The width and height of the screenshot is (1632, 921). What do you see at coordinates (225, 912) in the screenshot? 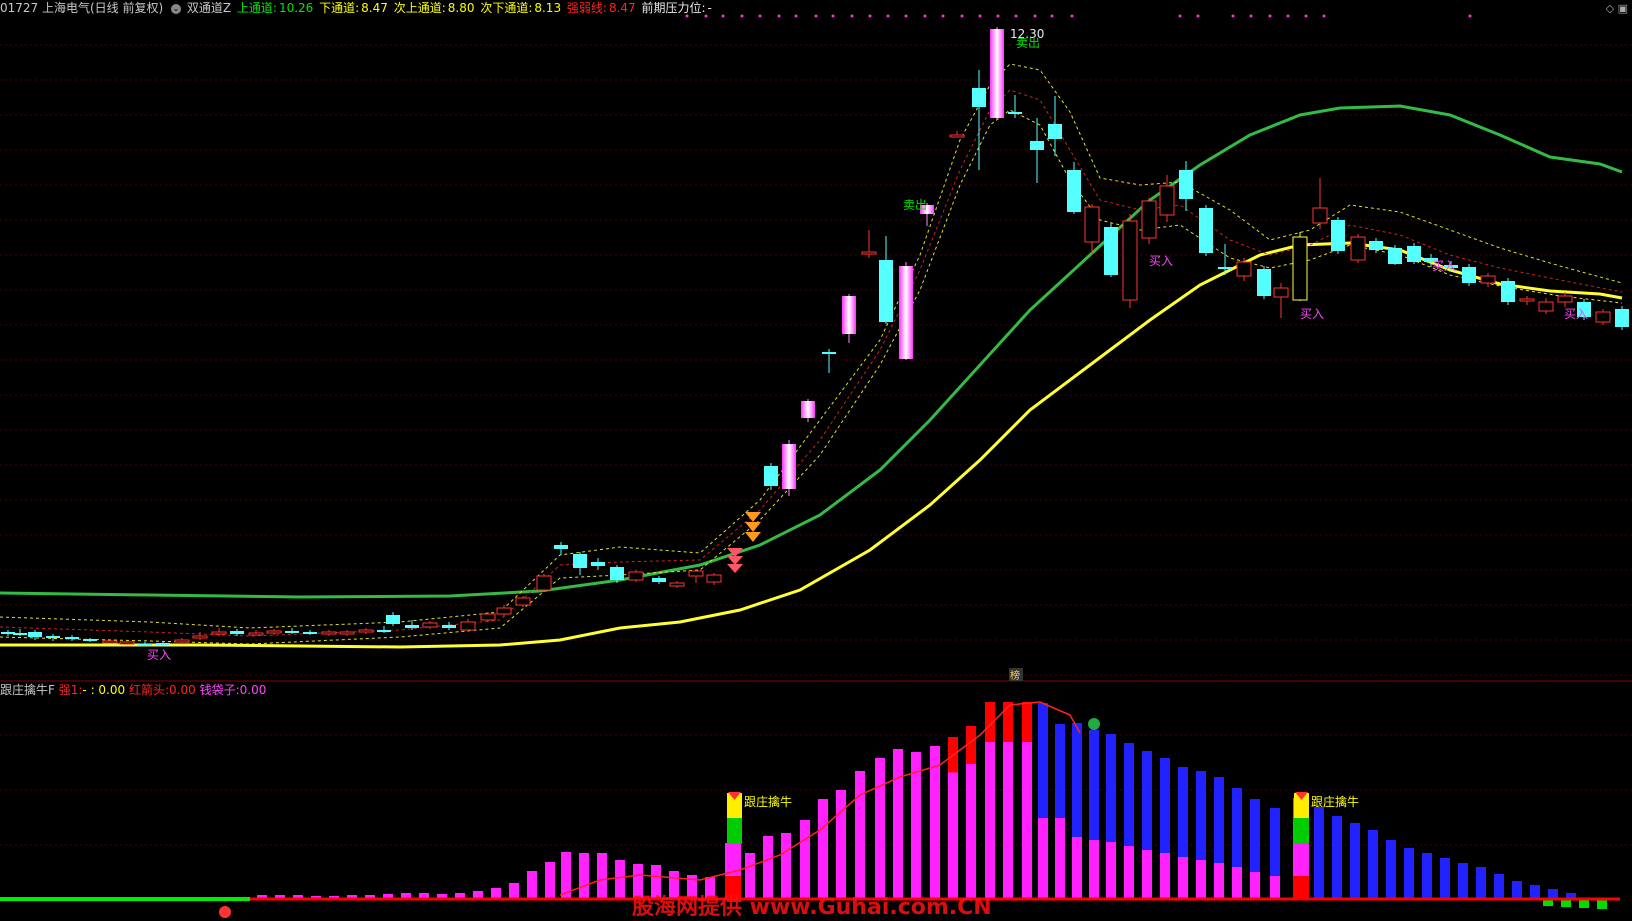
I see `buy-dot-icon` at bounding box center [225, 912].